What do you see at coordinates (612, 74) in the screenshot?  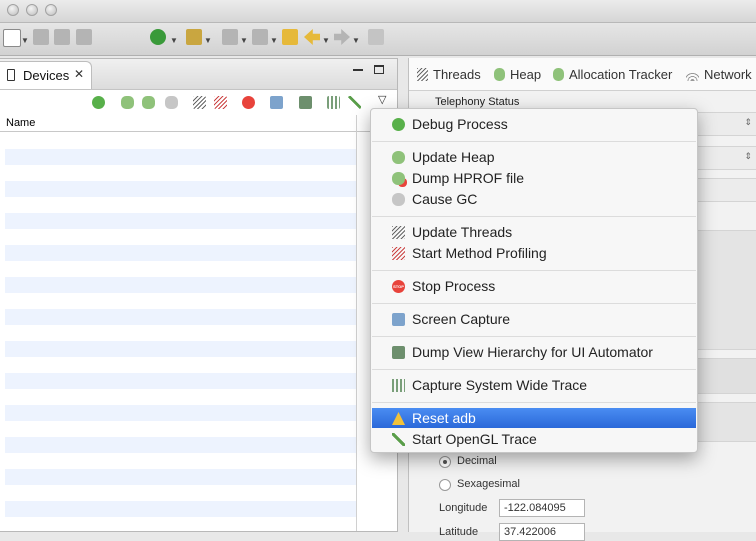 I see `tab-allocation-tracker: Allocation Tracker` at bounding box center [612, 74].